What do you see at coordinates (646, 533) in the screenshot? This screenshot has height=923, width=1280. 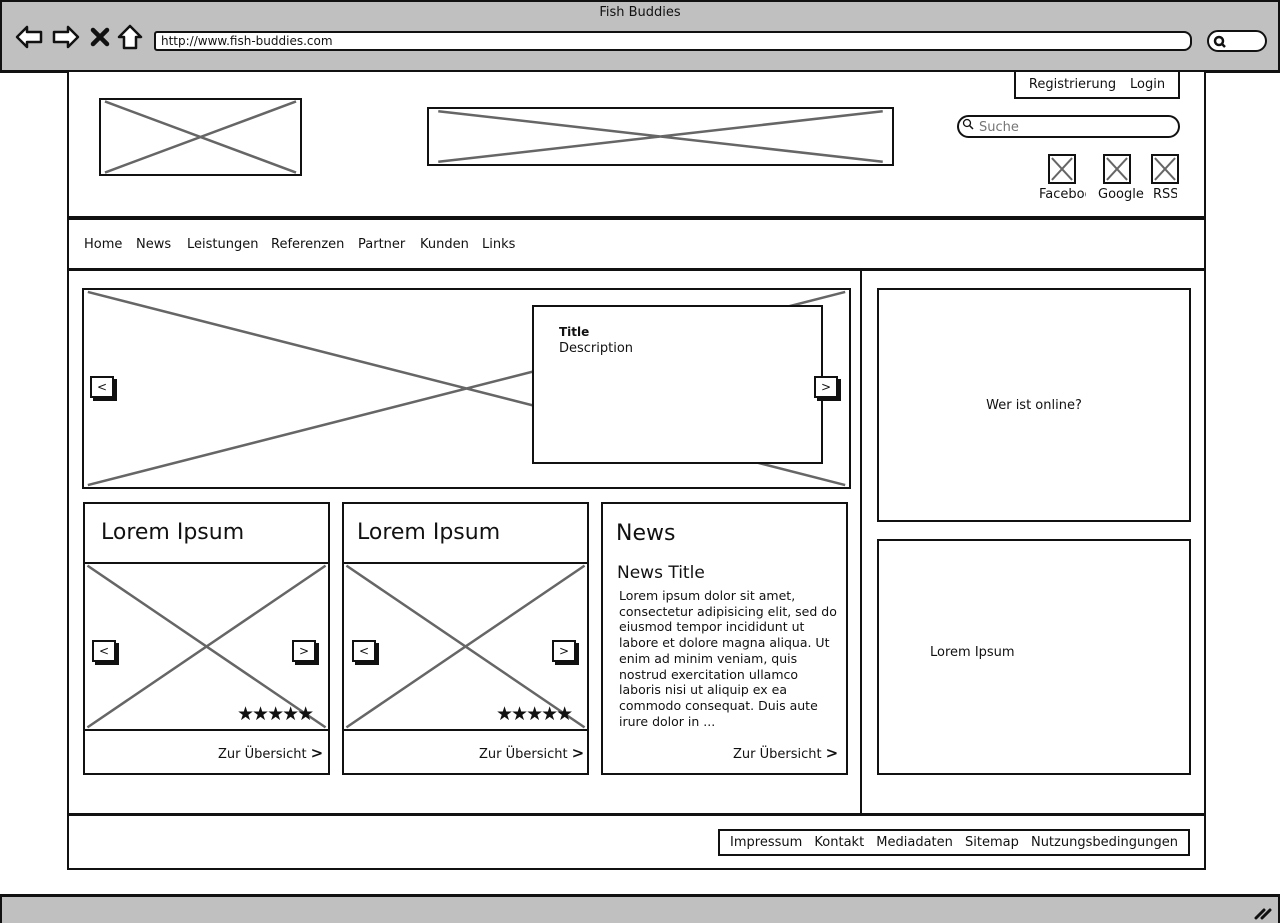 I see `news-heading: News` at bounding box center [646, 533].